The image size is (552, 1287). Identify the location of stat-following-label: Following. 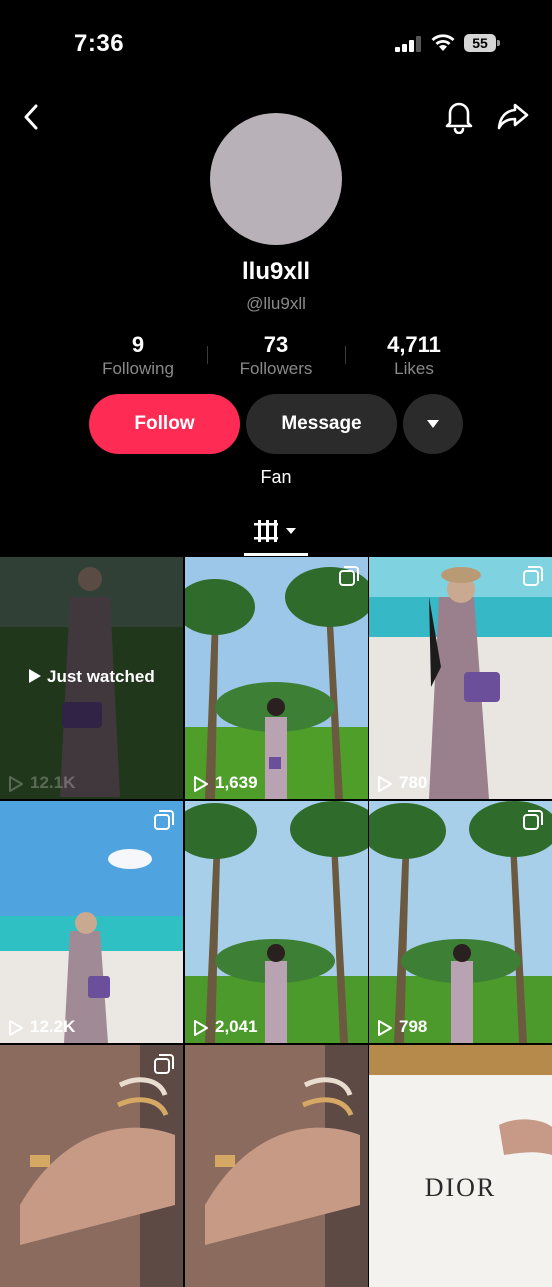
(138, 368).